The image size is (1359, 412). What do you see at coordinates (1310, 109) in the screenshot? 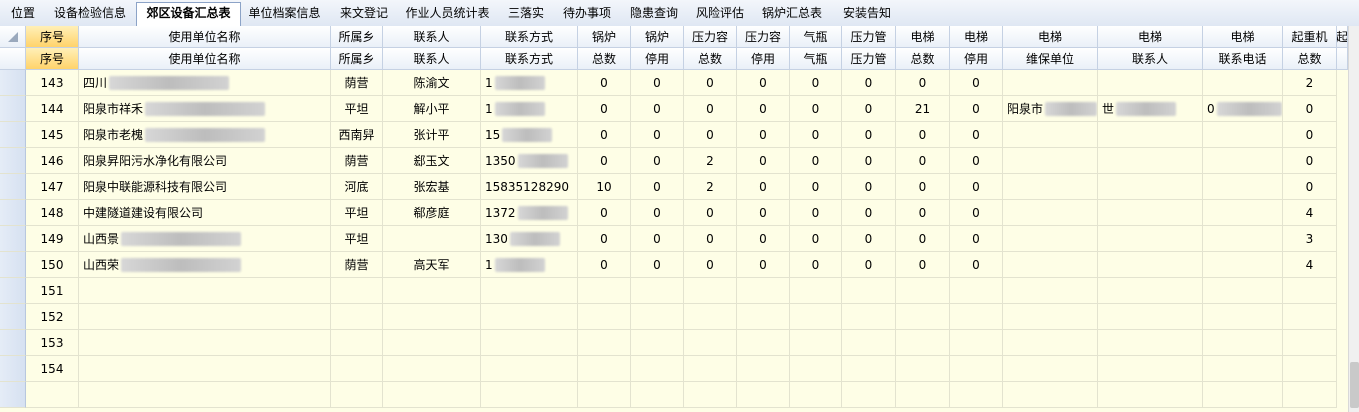
I see `cell-crane: 0` at bounding box center [1310, 109].